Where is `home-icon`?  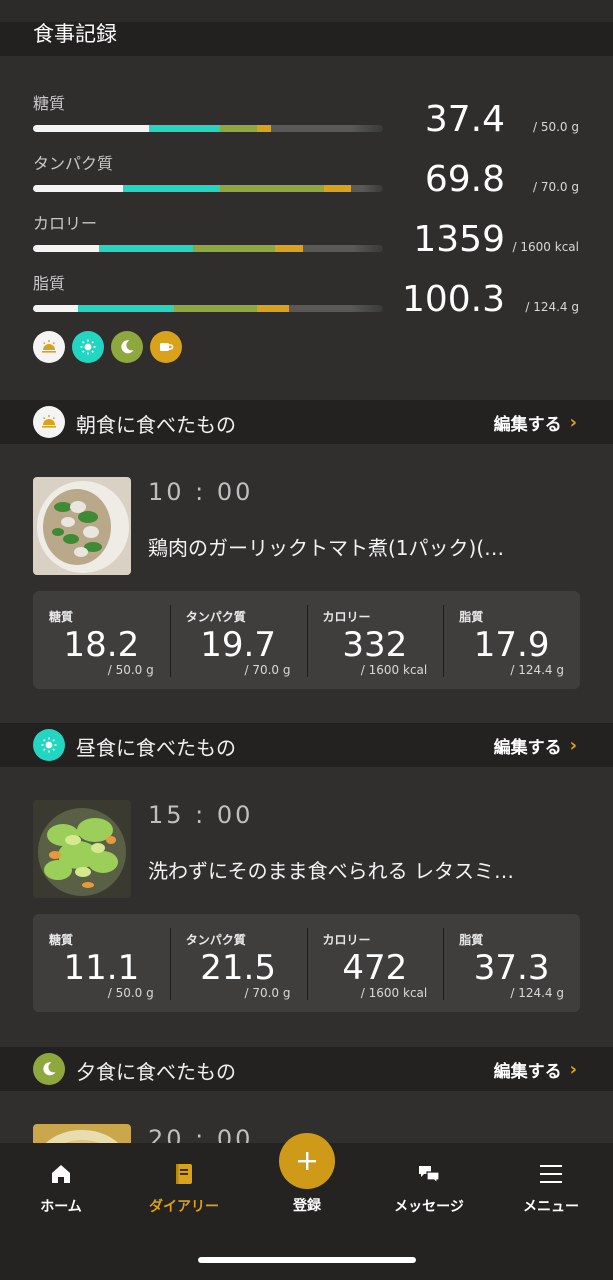
home-icon is located at coordinates (61, 1174).